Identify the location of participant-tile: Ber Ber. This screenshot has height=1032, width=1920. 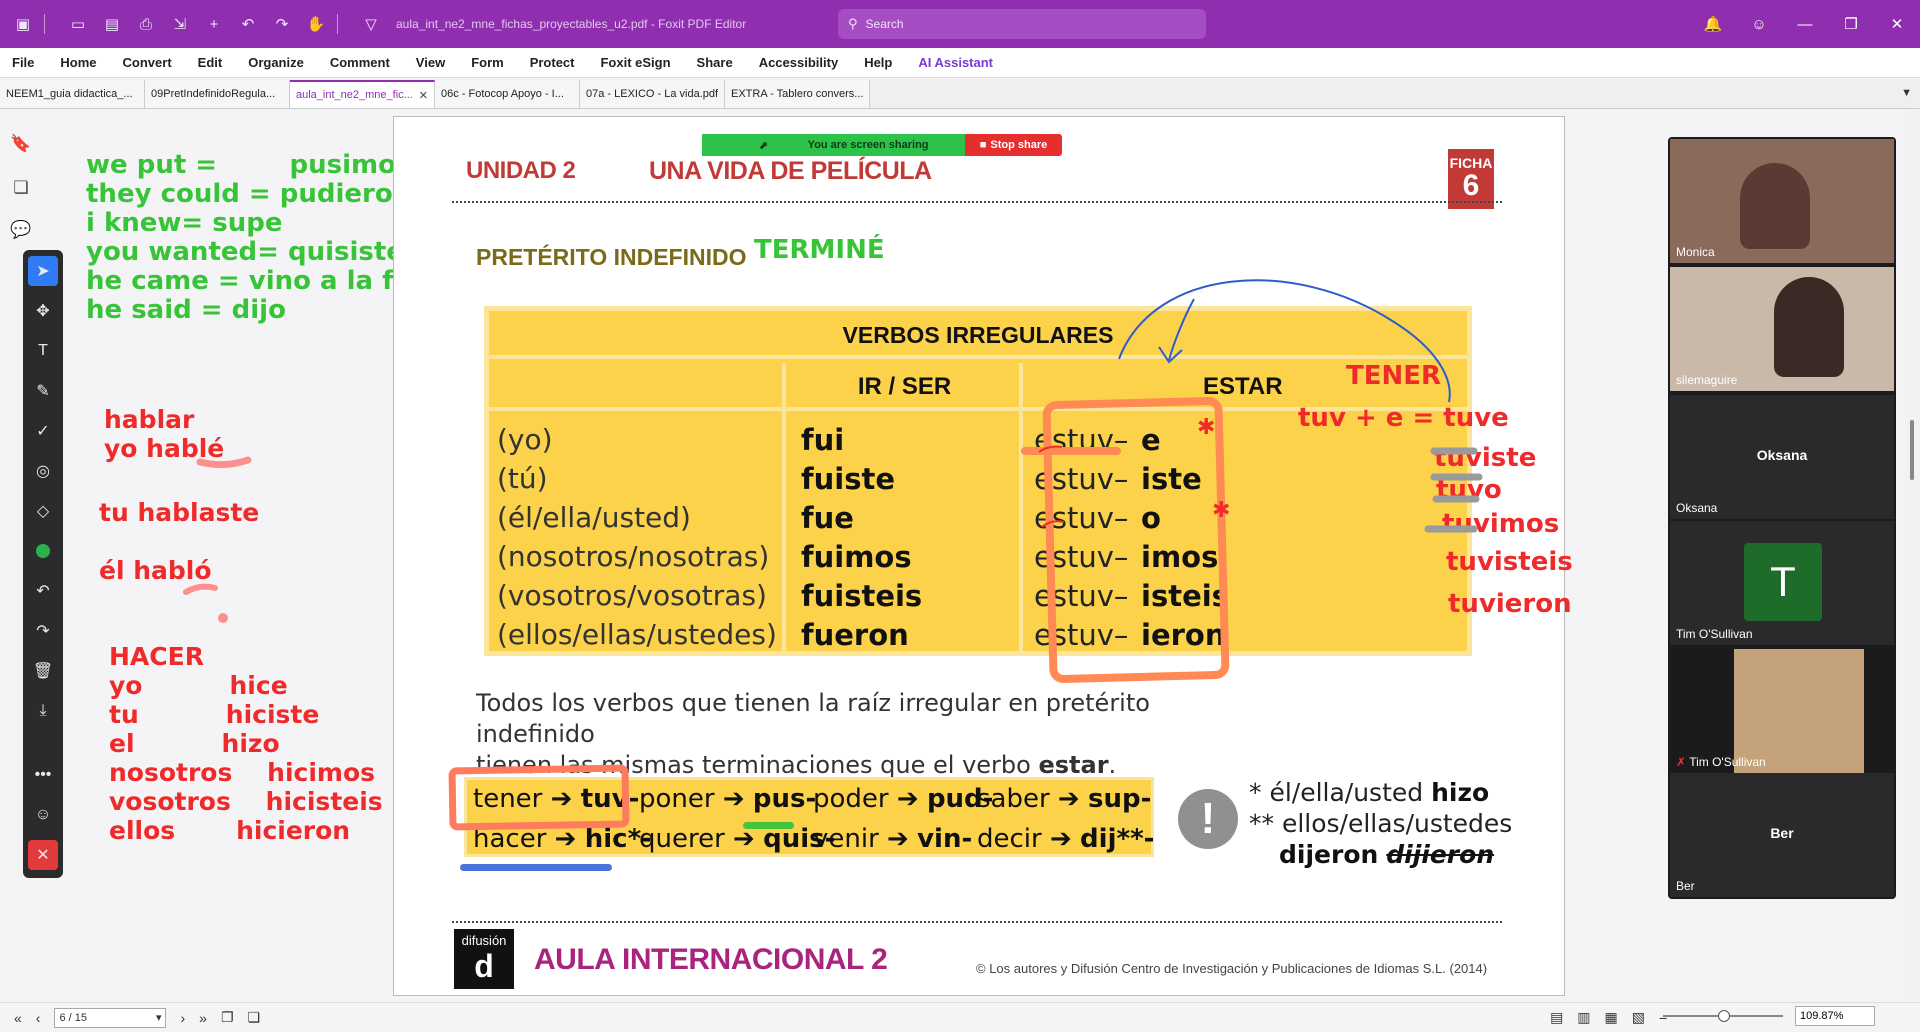
(1782, 835).